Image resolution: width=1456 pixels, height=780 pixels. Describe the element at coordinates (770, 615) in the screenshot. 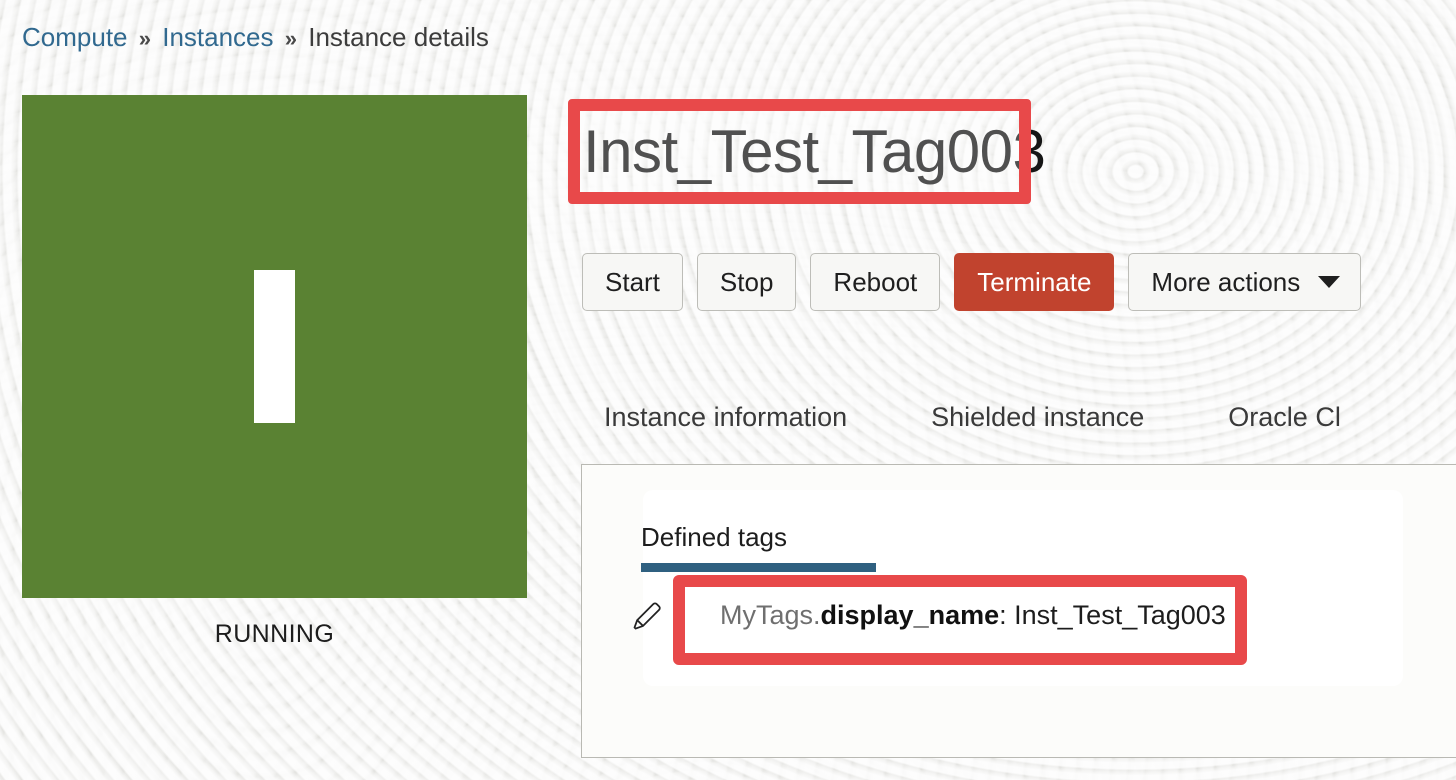

I see `tag-namespace: MyTags.` at that location.